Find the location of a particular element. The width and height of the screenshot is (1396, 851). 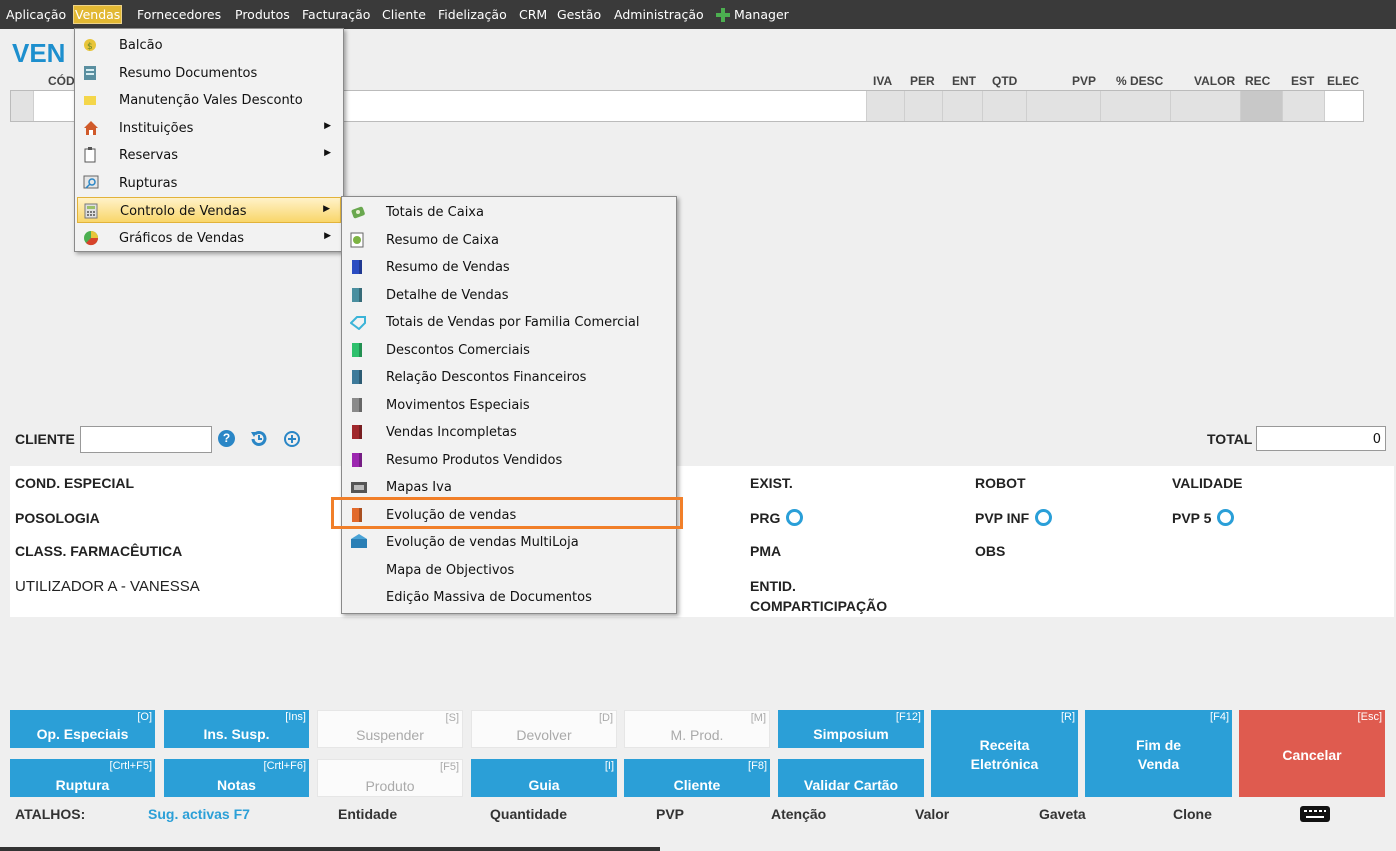

fim-de-venda-label-2: Venda is located at coordinates (1158, 764).